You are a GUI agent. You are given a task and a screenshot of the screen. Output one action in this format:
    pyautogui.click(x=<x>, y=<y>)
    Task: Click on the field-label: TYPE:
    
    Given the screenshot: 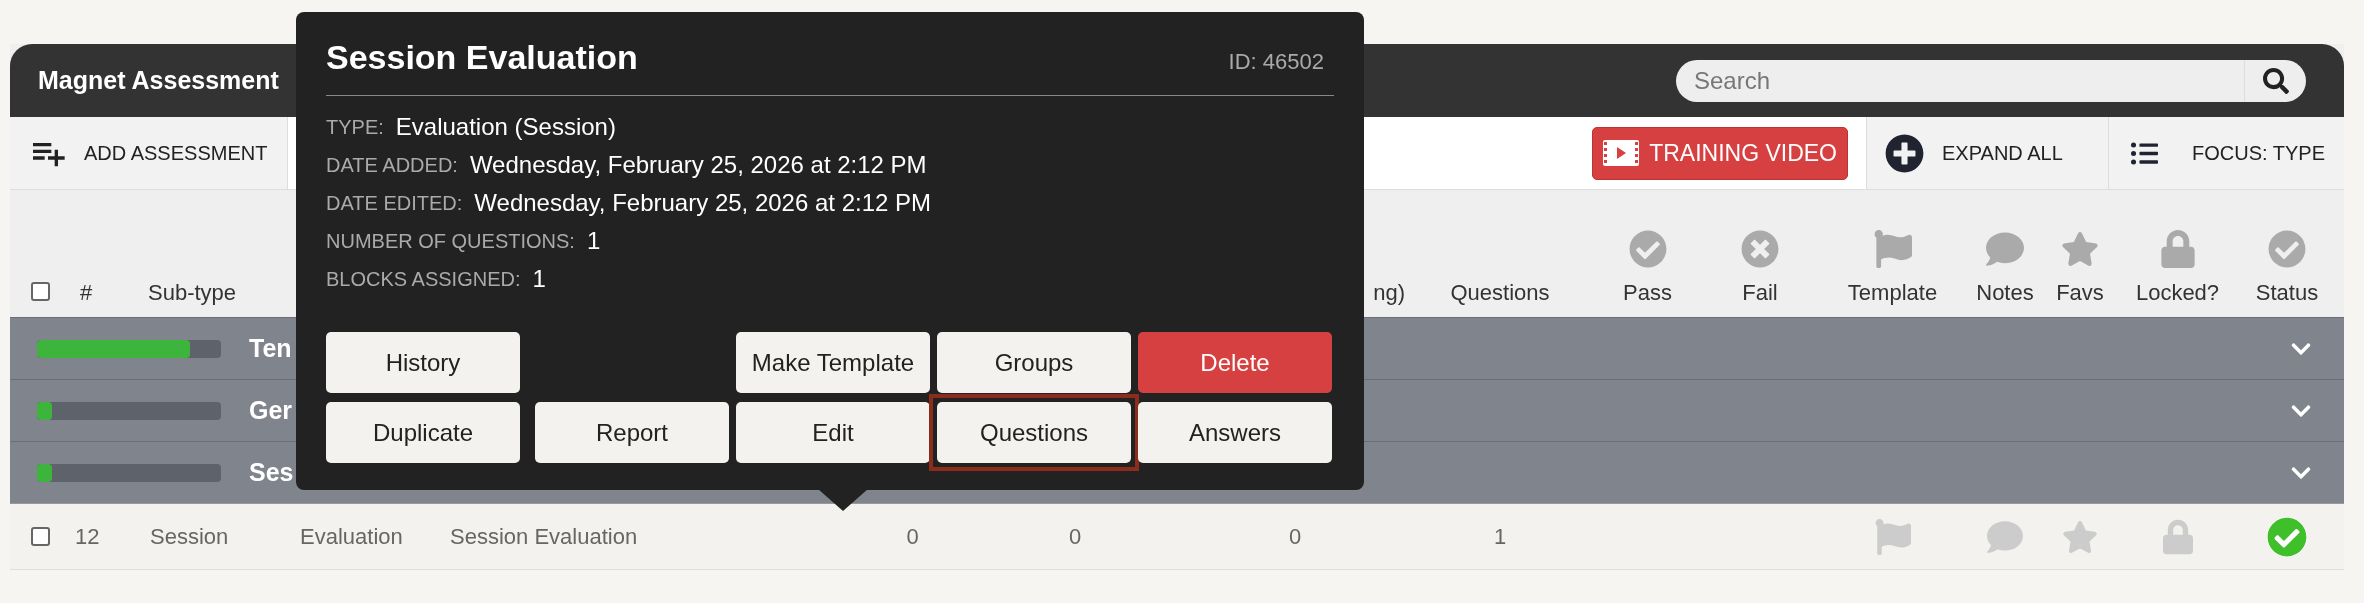 What is the action you would take?
    pyautogui.click(x=355, y=127)
    